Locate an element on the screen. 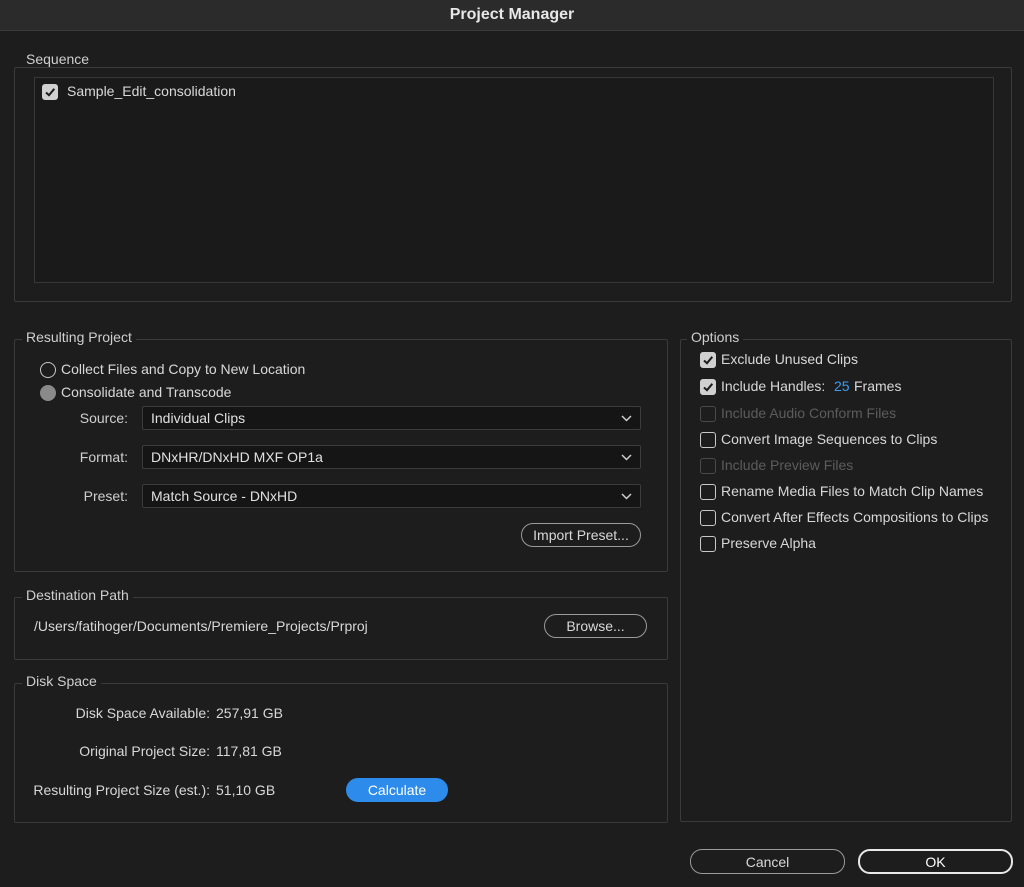 This screenshot has height=887, width=1024. disk-available-value: 257,91 GB is located at coordinates (249, 713).